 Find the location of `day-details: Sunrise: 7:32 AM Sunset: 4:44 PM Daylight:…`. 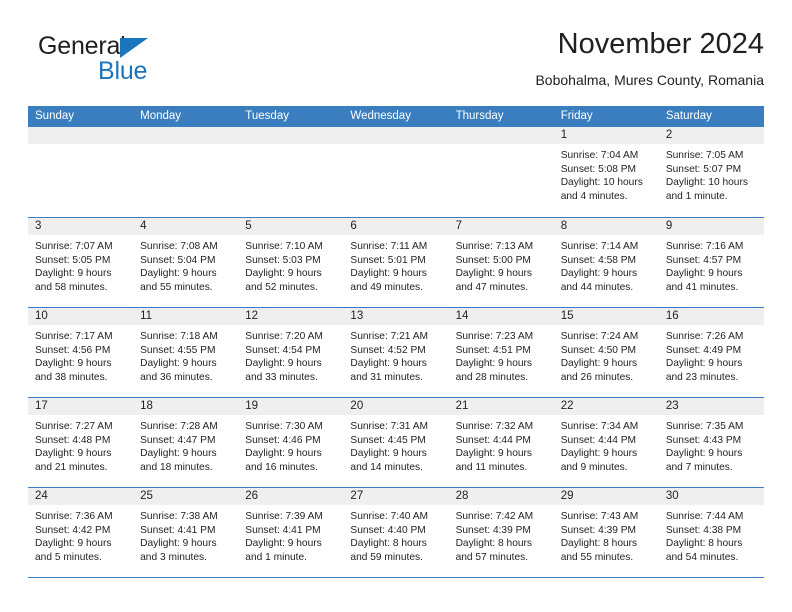

day-details: Sunrise: 7:32 AM Sunset: 4:44 PM Daylight:… is located at coordinates (501, 444).